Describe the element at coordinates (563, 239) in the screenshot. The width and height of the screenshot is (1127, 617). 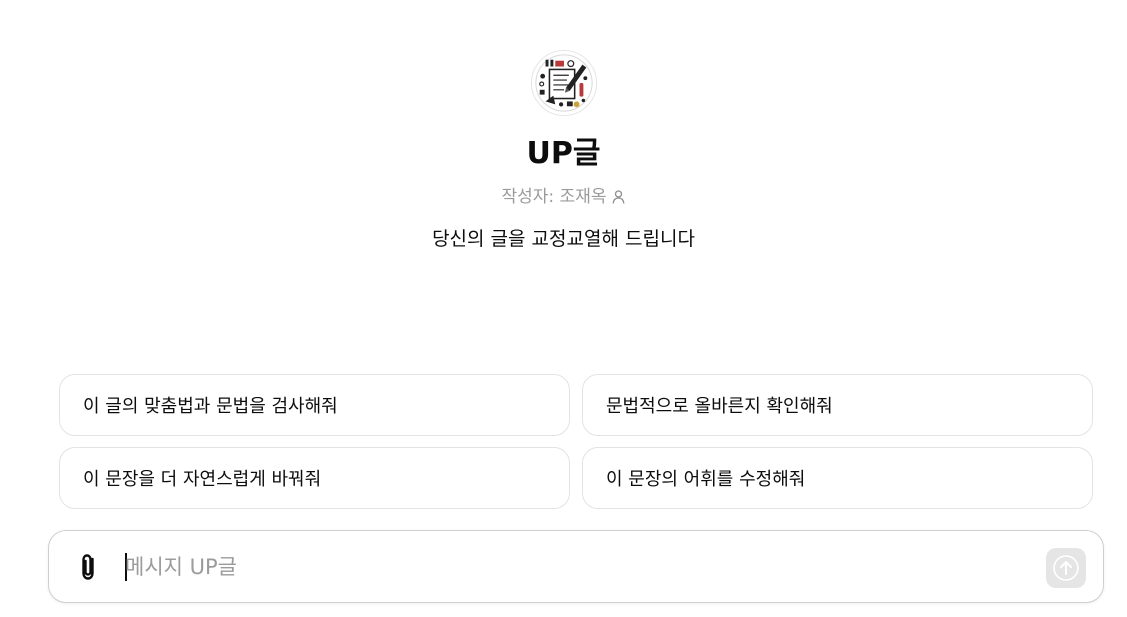
I see `gpt-description: 당신의 글을 교정교열해 드립니다` at that location.